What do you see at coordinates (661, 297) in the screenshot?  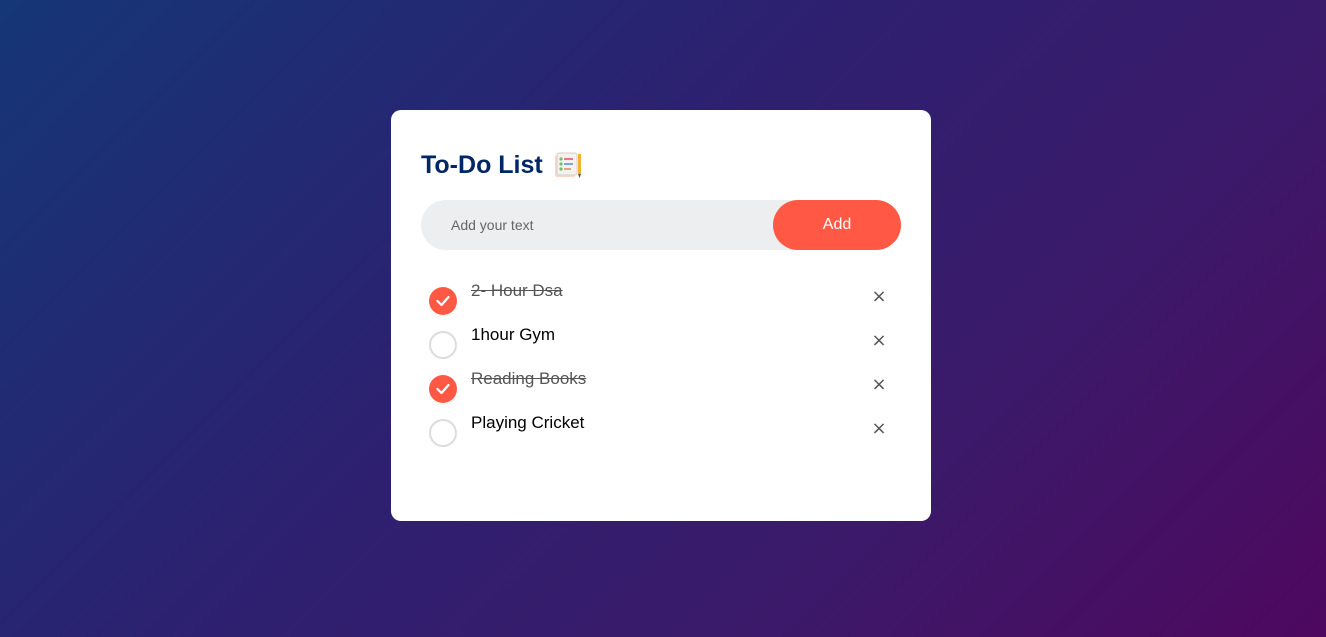 I see `task-item: 2- Hour Dsa ×` at bounding box center [661, 297].